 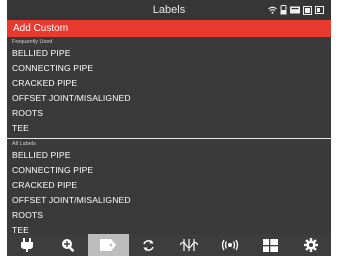 I want to click on all-label-item: ROOTS, so click(x=169, y=215).